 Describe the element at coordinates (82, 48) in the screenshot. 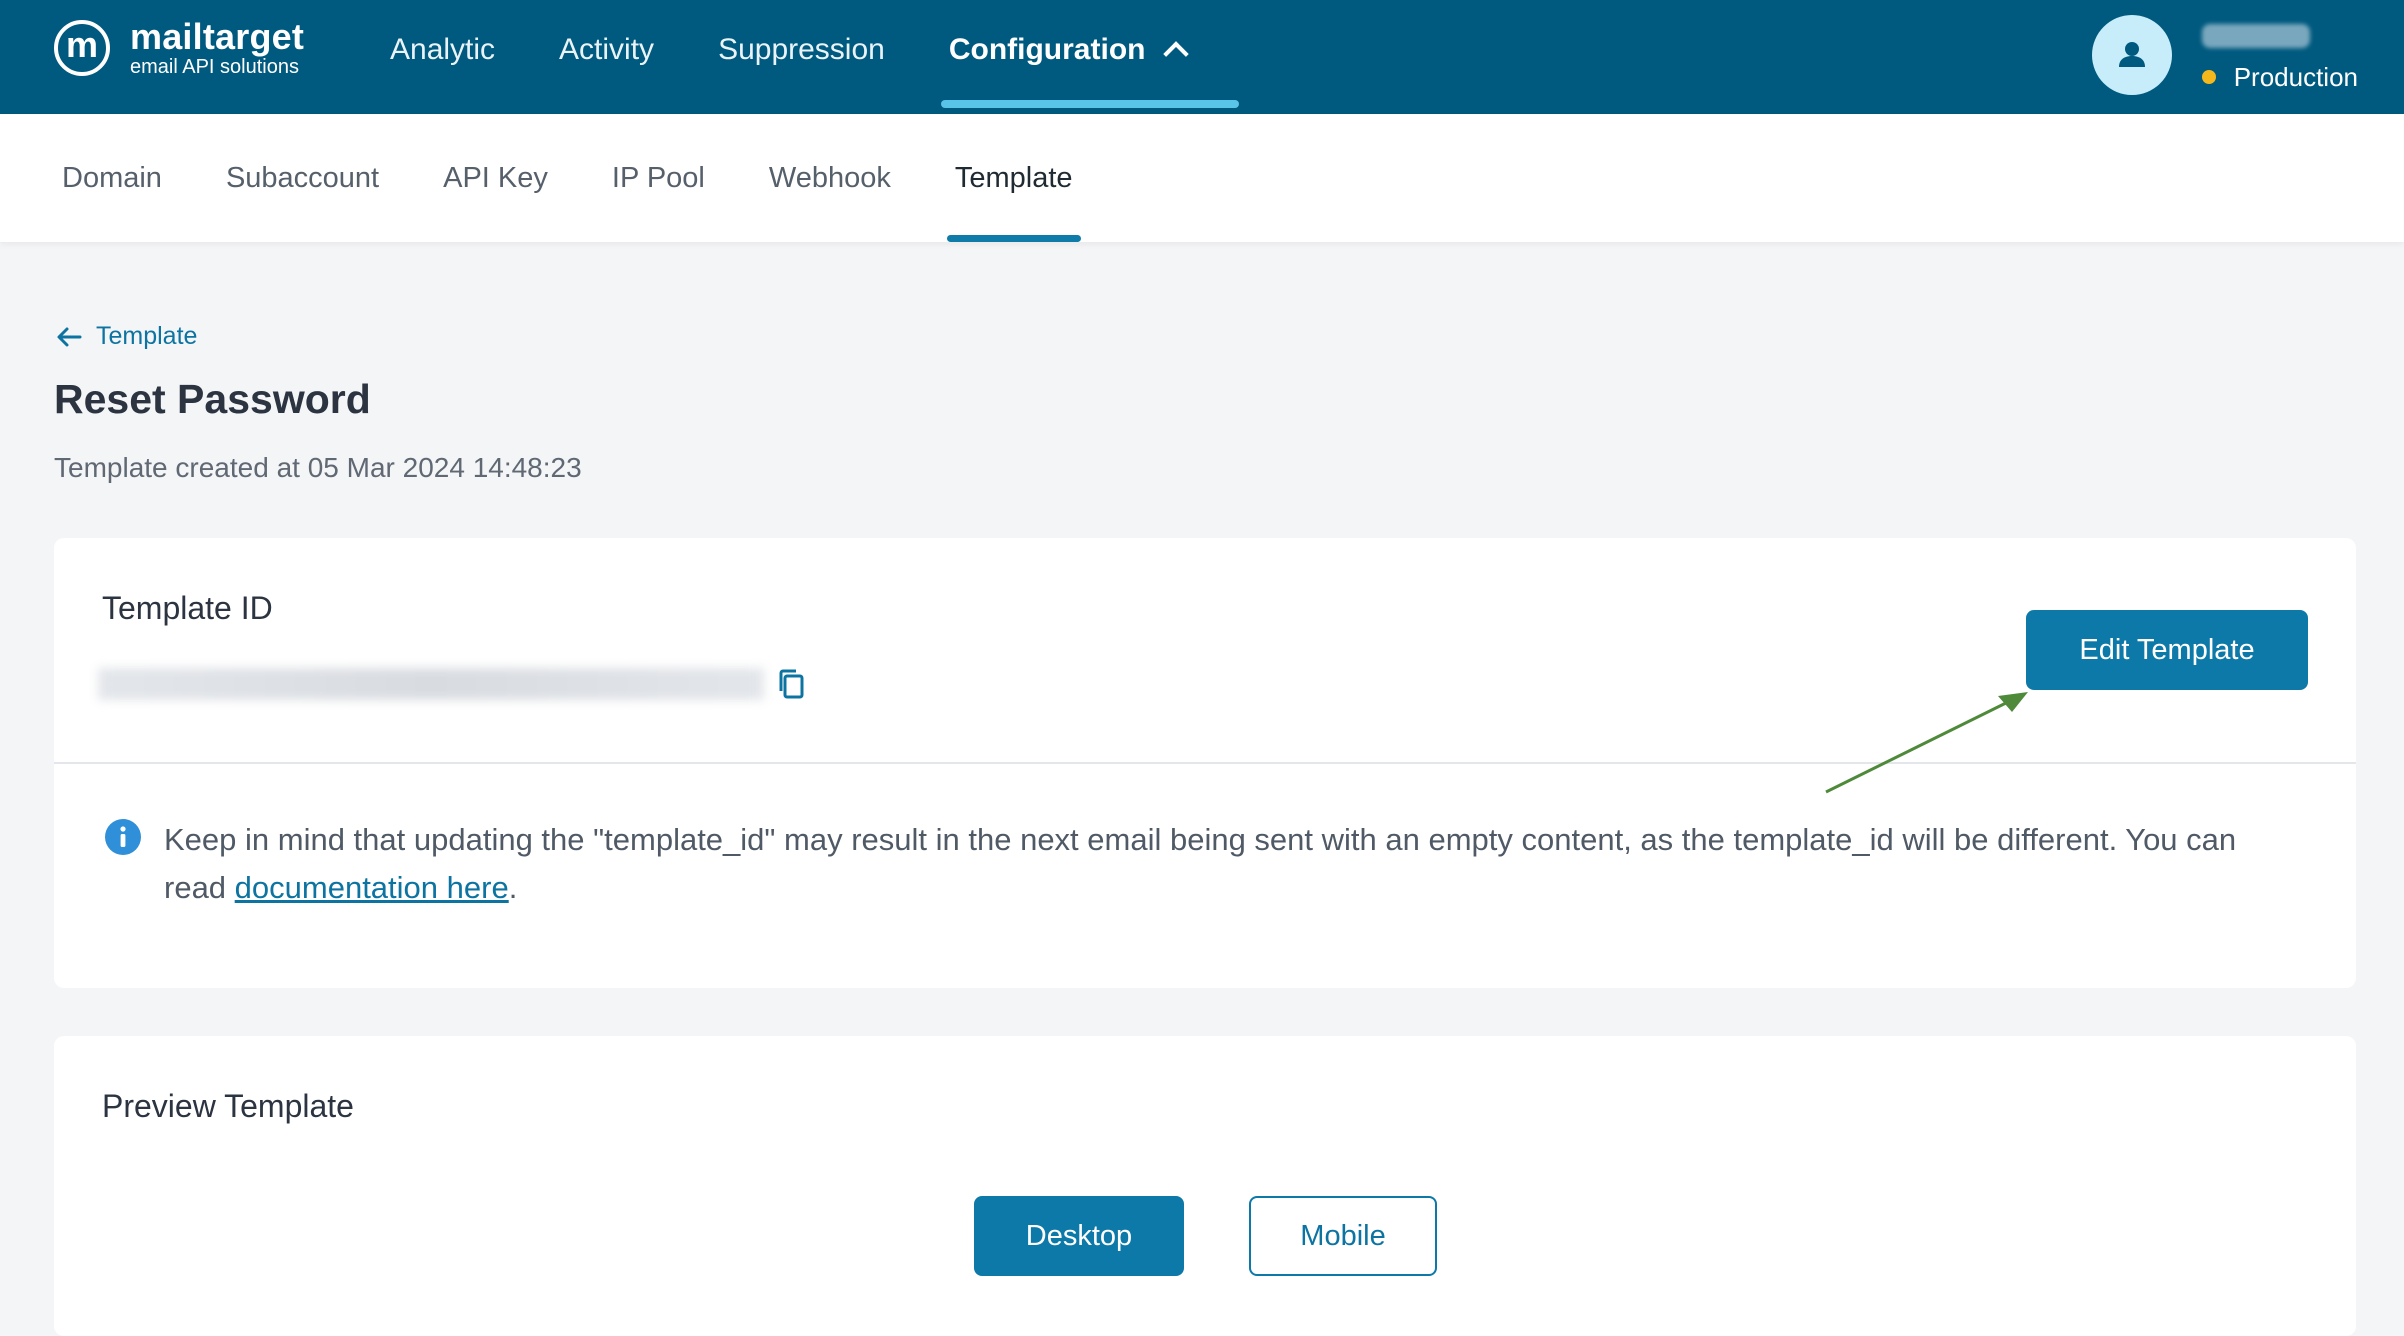

I see `logo-mark-icon: m` at that location.